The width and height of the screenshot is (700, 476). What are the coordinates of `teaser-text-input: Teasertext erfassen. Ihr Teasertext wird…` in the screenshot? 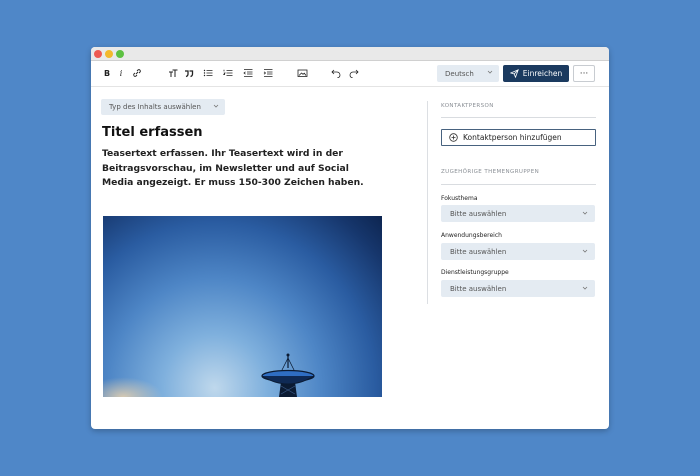 It's located at (233, 169).